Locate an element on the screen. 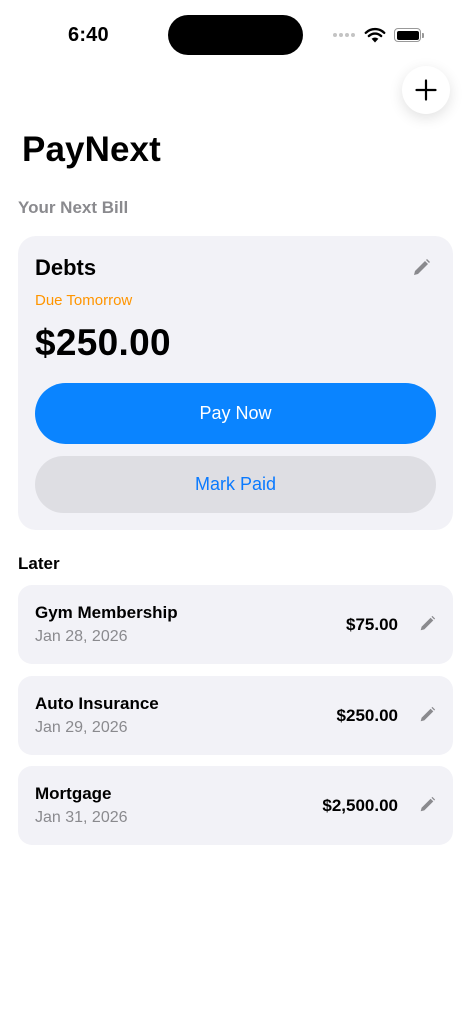 The height and width of the screenshot is (1024, 471). bill-row-date: Jan 29, 2026 is located at coordinates (81, 727).